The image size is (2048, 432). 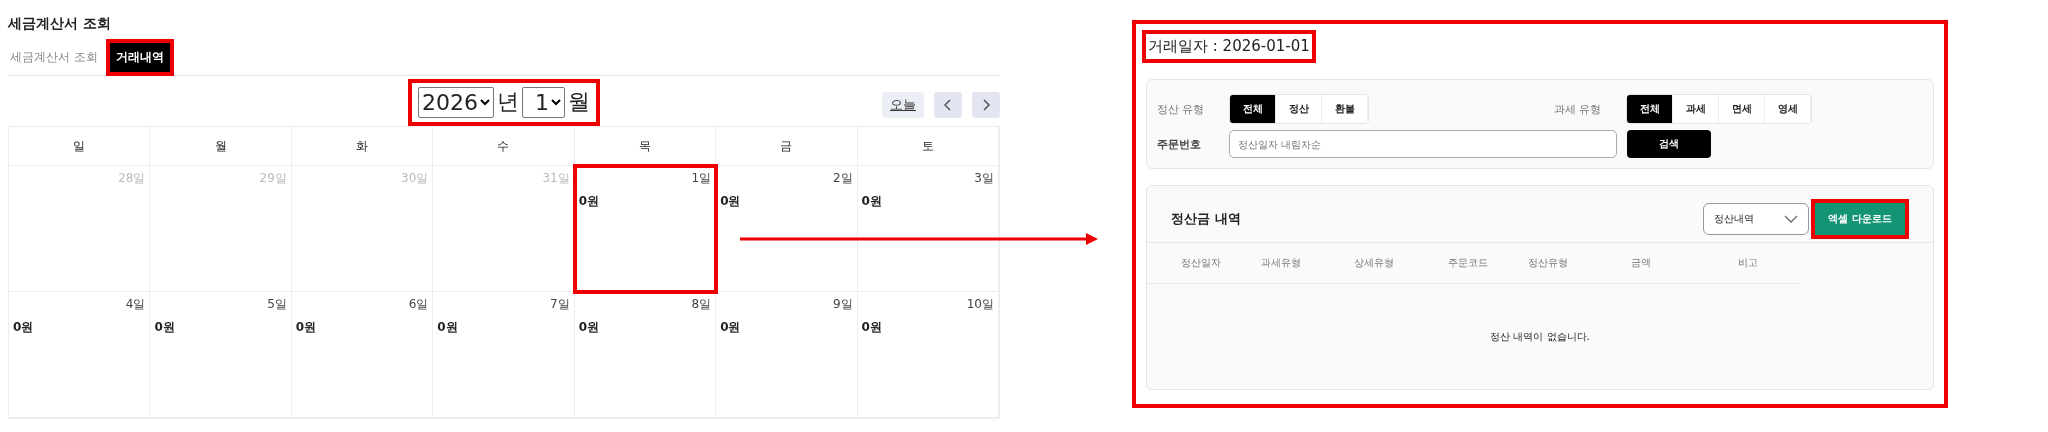 What do you see at coordinates (1540, 336) in the screenshot?
I see `empty-message: 정산 내역이 없습니다.` at bounding box center [1540, 336].